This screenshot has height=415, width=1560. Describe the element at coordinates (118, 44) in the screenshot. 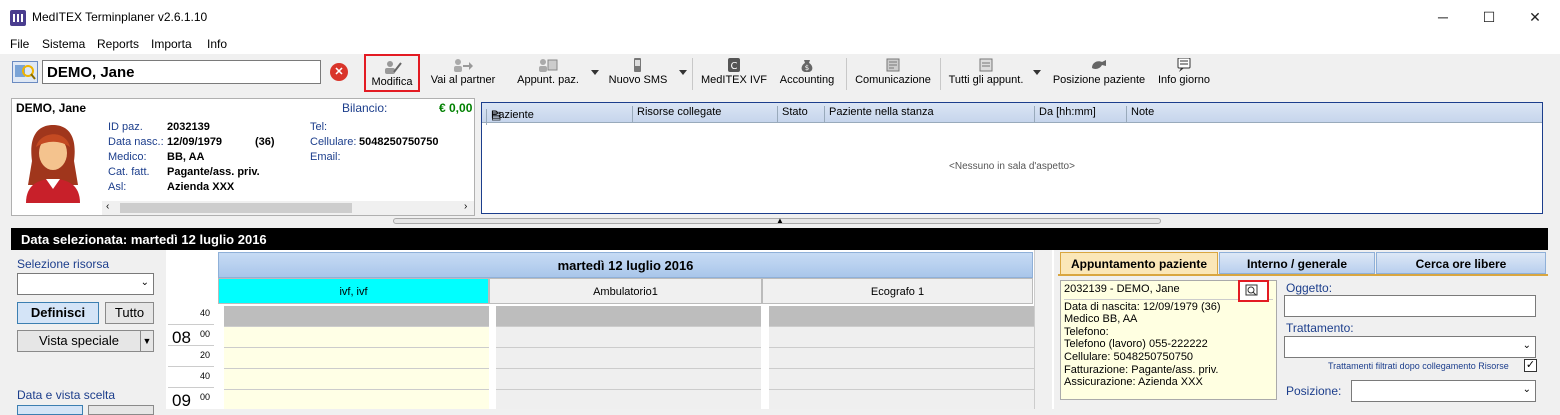

I see `menu-reports: Reports` at that location.